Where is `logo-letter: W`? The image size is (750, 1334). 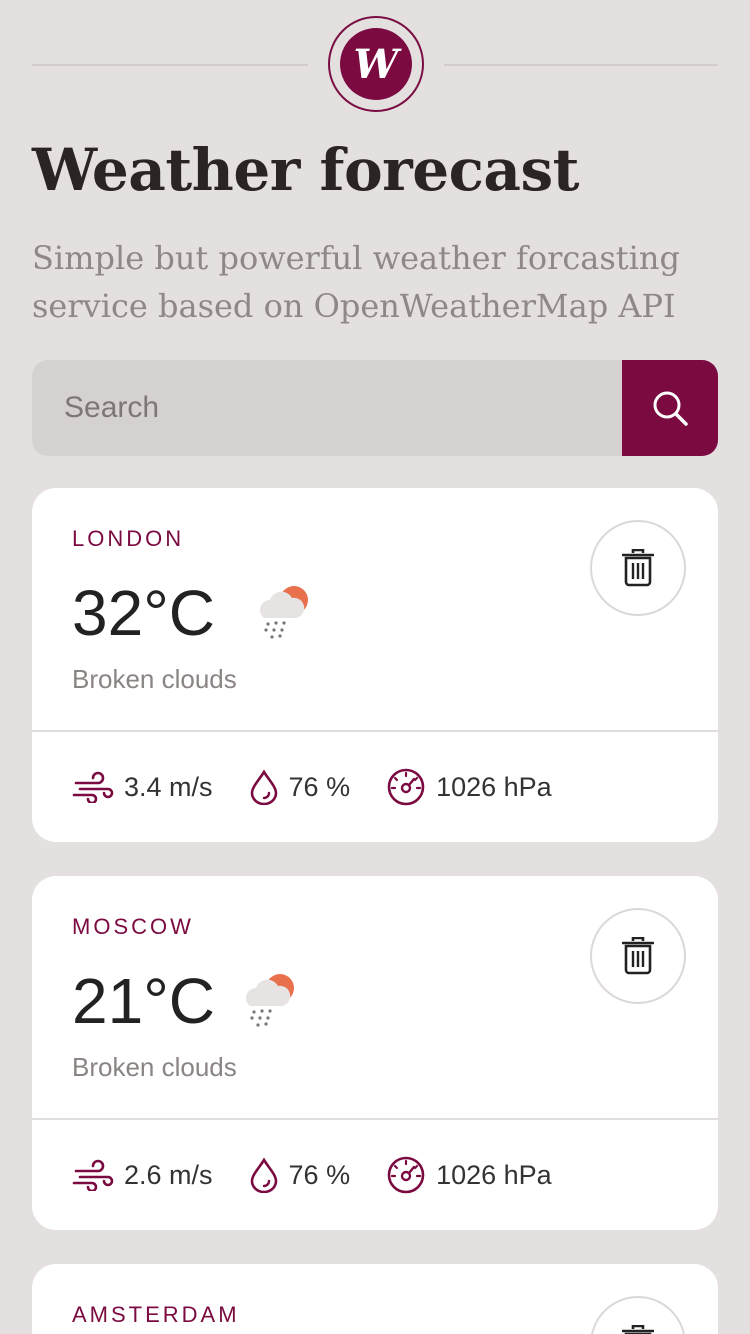
logo-letter: W is located at coordinates (376, 64).